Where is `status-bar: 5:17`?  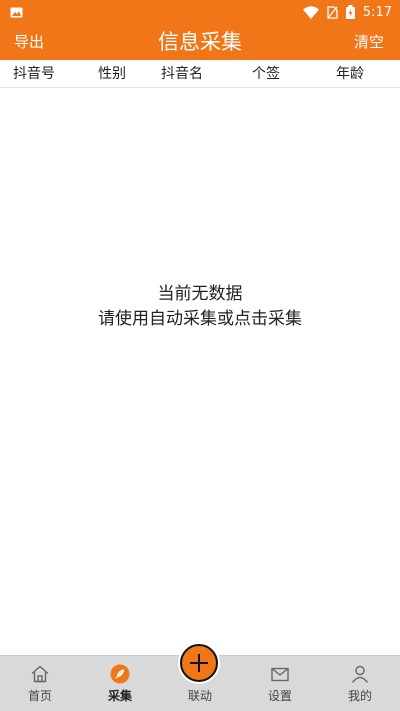
status-bar: 5:17 is located at coordinates (200, 12).